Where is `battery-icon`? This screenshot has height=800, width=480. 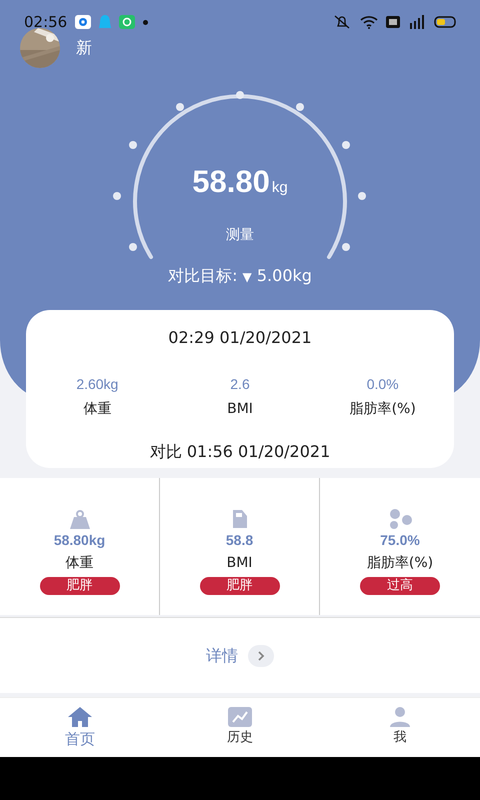 battery-icon is located at coordinates (445, 22).